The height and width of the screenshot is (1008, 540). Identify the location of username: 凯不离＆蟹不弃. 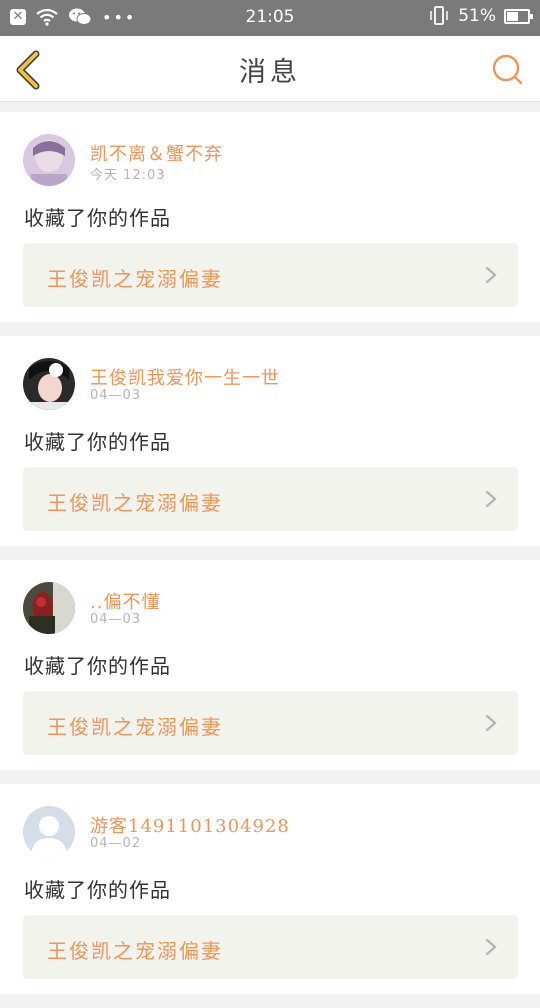
(156, 153).